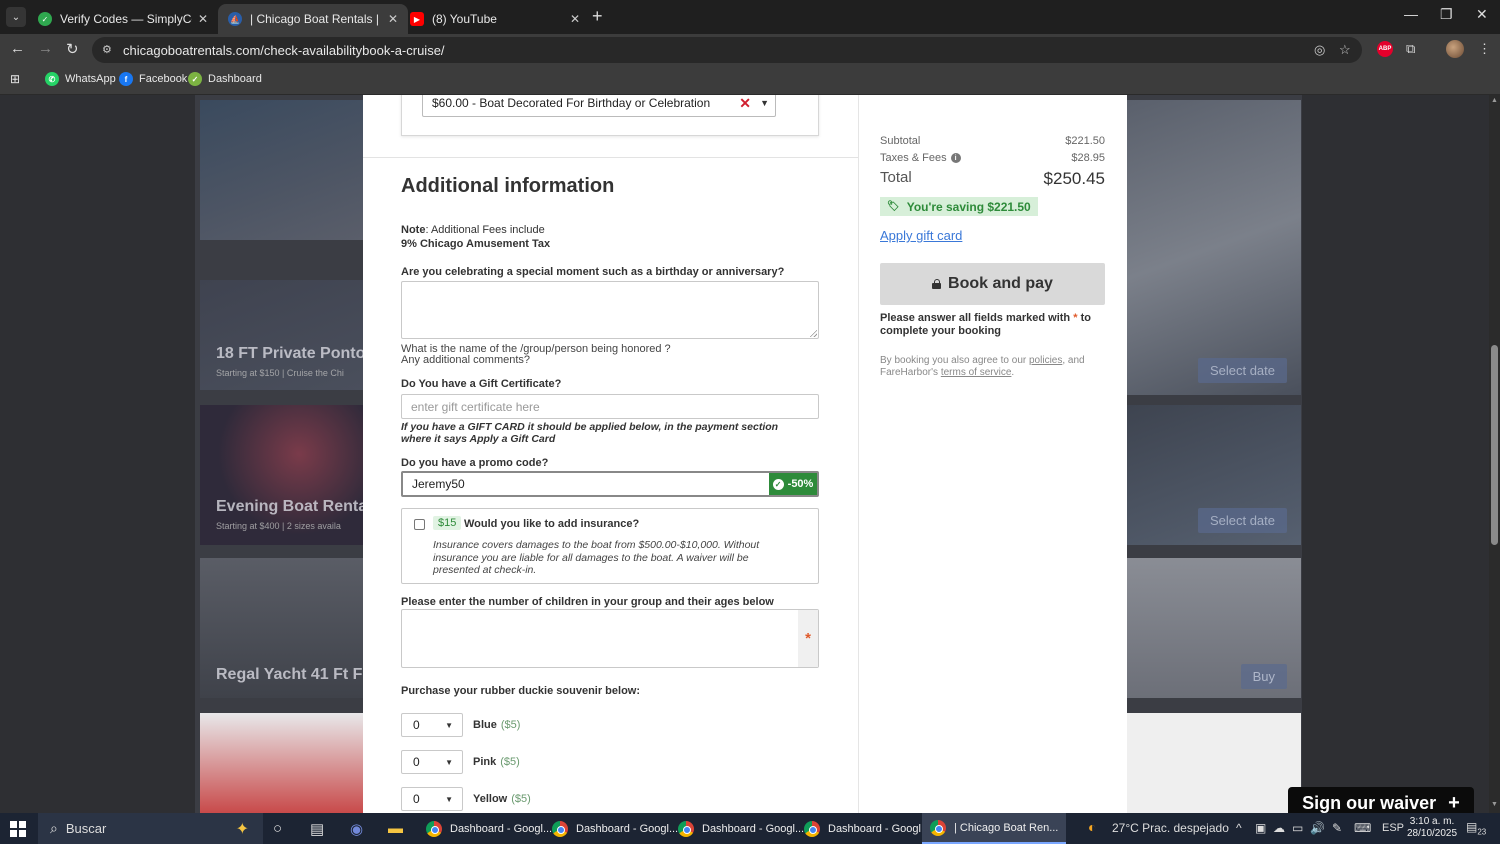 This screenshot has width=1500, height=844. I want to click on page-scrollbar: ▲ ▼, so click(1494, 454).